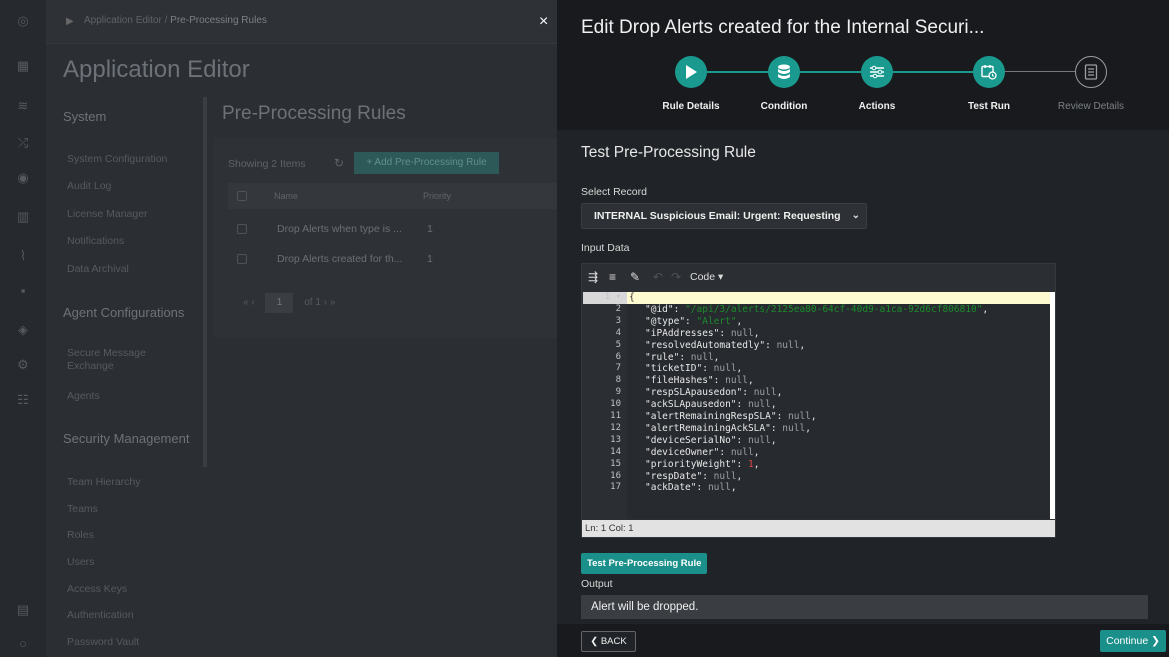 The width and height of the screenshot is (1169, 657). Describe the element at coordinates (602, 297) in the screenshot. I see `fold-marker: 1 ▾` at that location.